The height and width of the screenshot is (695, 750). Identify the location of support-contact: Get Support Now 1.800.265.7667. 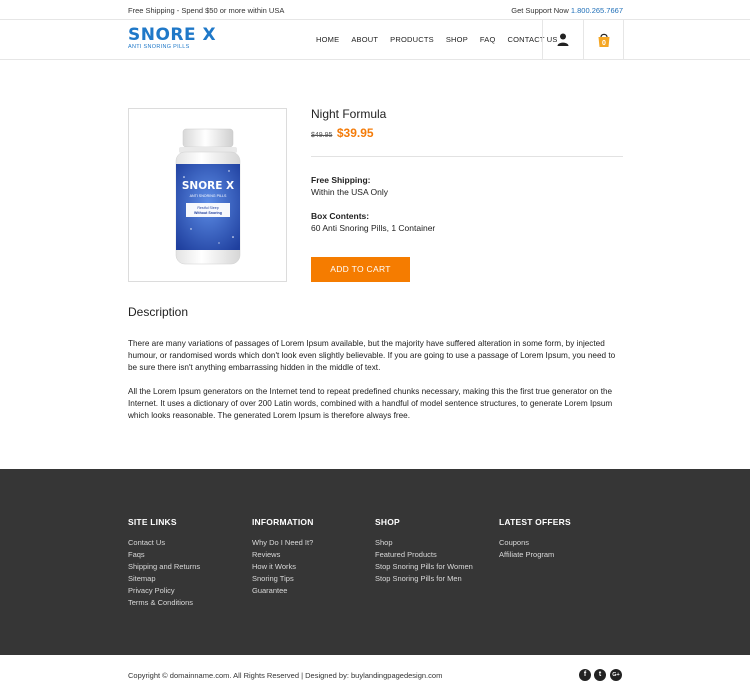
(567, 10).